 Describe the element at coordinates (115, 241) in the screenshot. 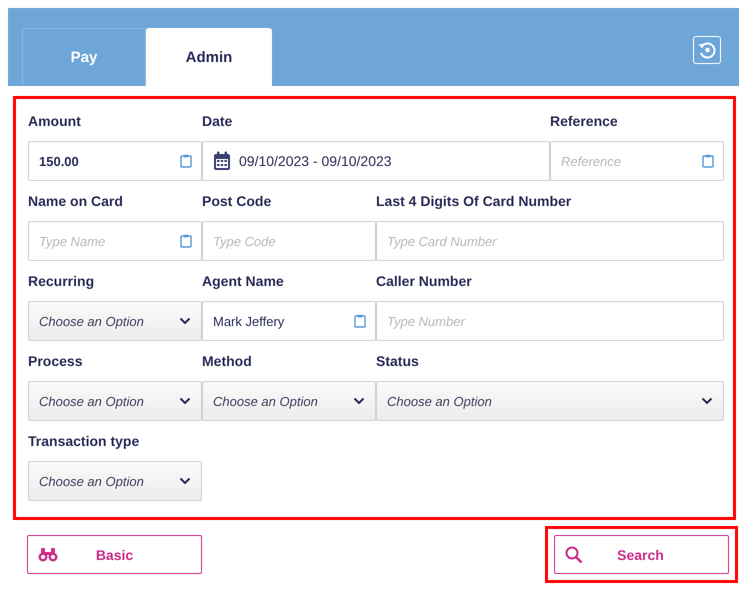

I see `input-field: Type Name` at that location.